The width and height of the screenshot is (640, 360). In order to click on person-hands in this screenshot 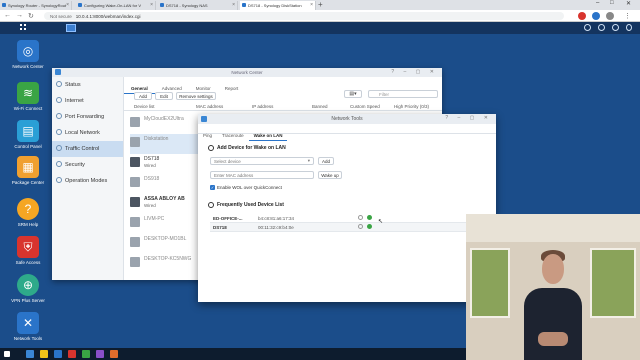, I will do `click(553, 339)`.